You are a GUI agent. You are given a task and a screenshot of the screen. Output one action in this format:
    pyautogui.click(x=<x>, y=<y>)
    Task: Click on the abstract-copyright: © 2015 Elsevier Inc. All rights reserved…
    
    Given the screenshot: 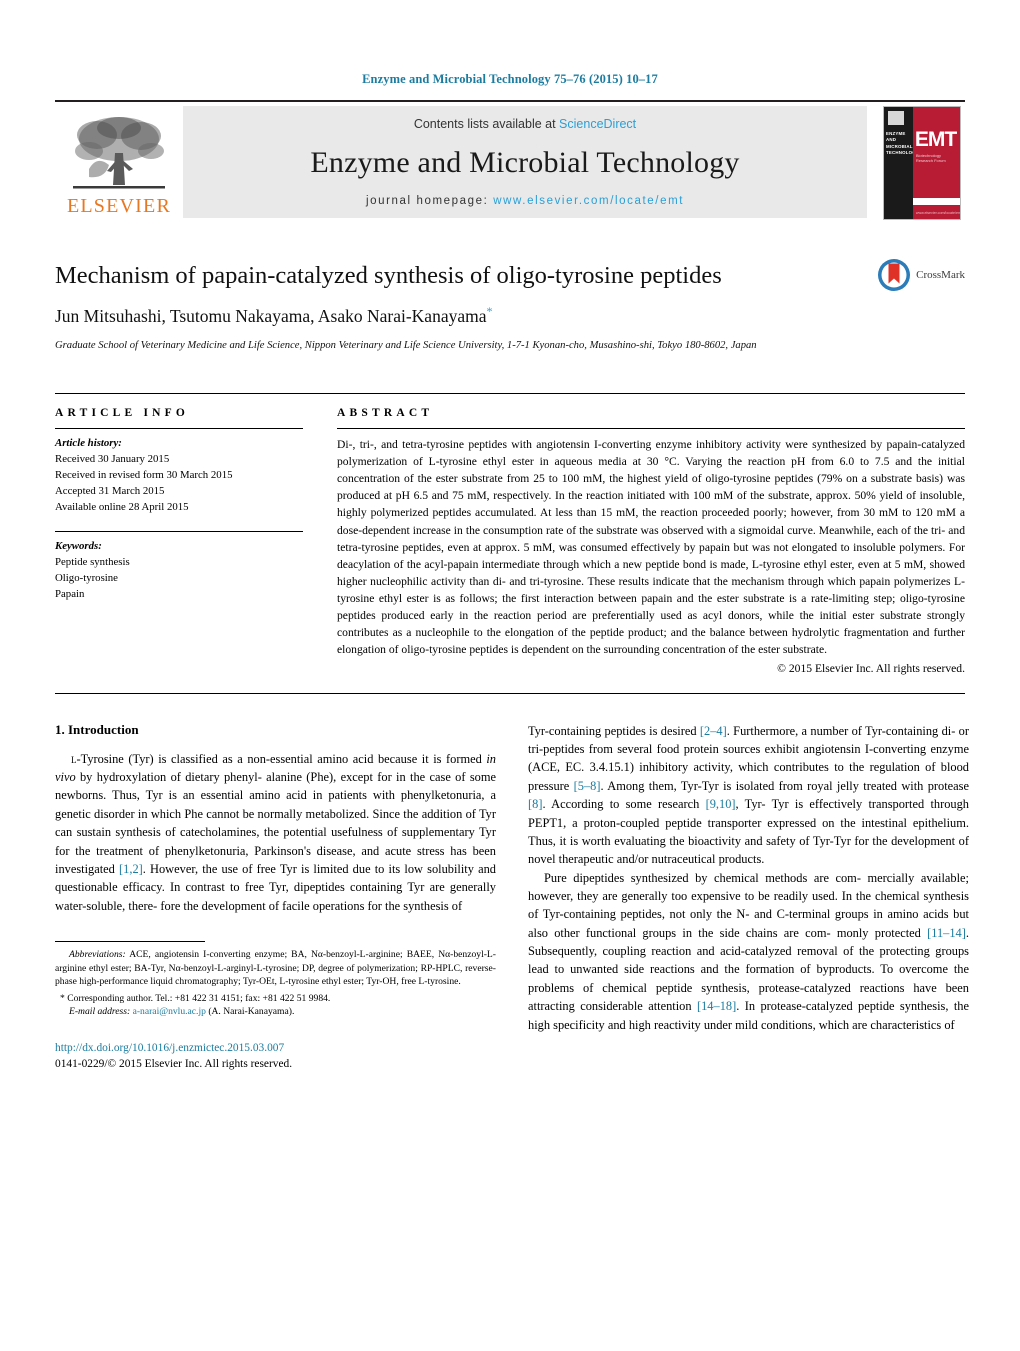 What is the action you would take?
    pyautogui.click(x=871, y=668)
    